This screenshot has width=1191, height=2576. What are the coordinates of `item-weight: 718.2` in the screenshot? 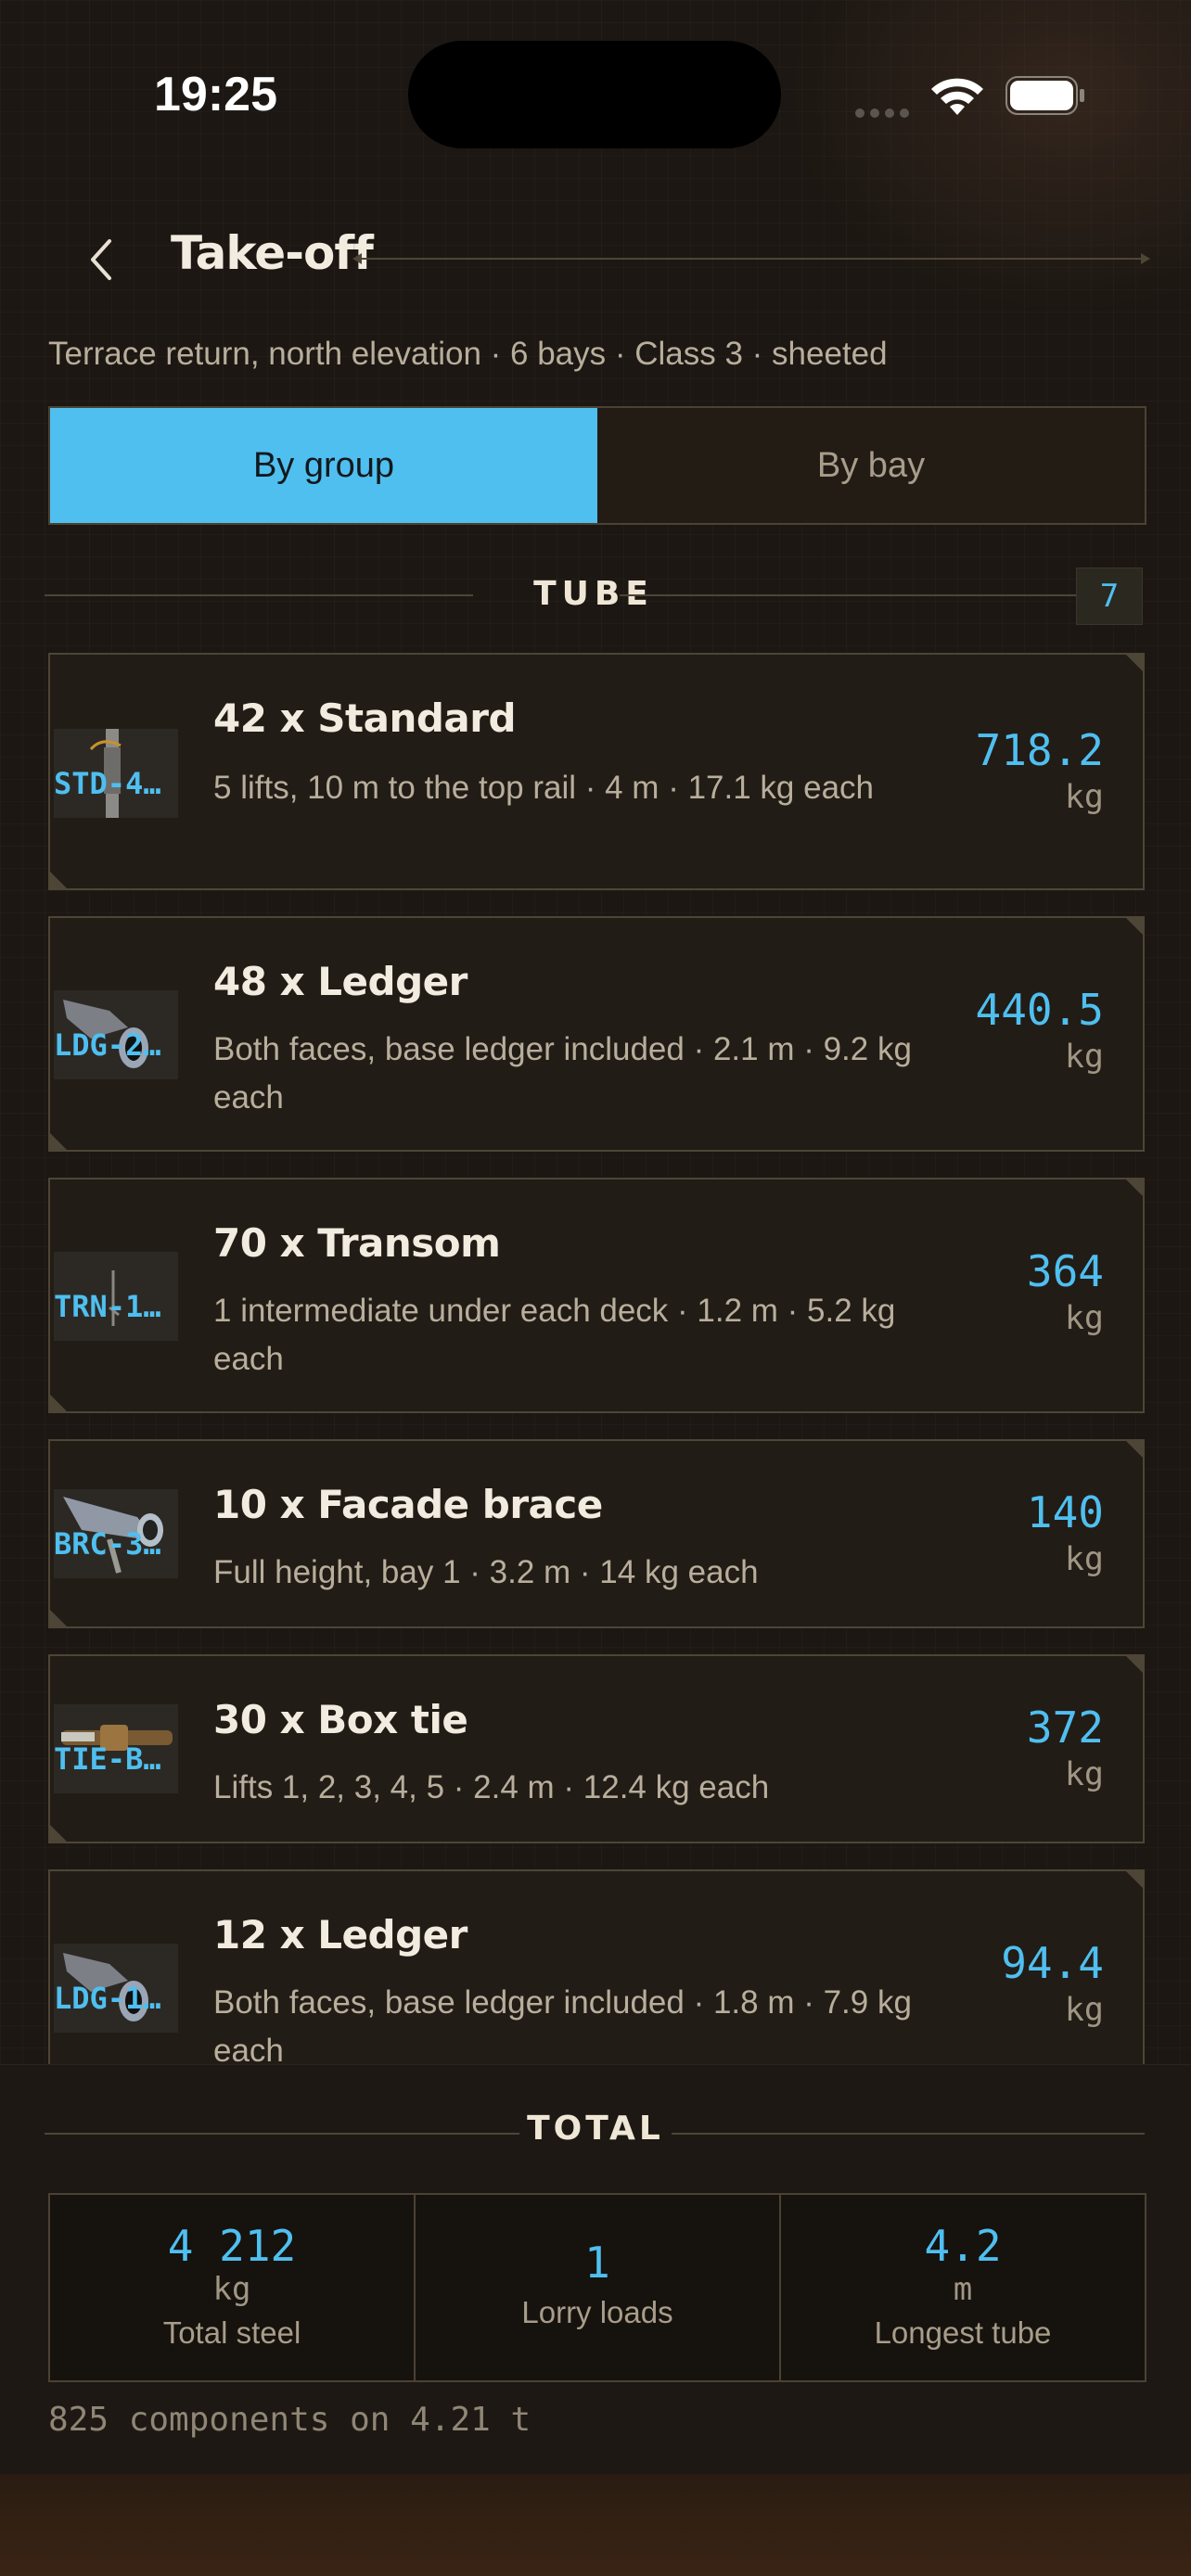 It's located at (1039, 750).